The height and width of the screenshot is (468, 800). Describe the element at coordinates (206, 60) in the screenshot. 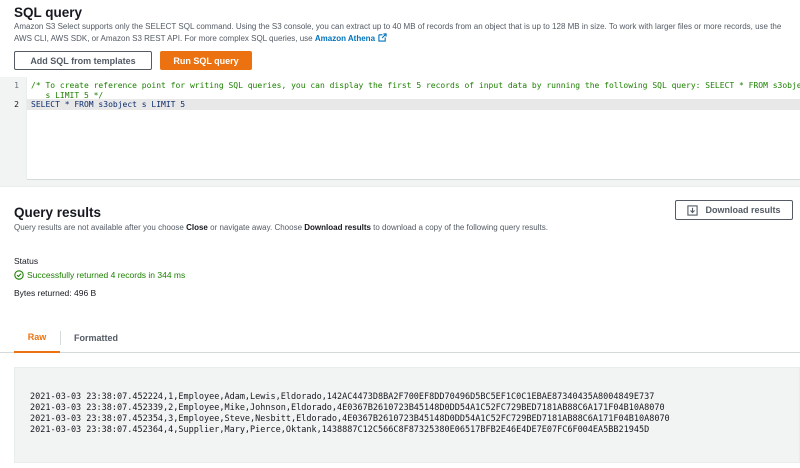

I see `run-sql-query-button: Run SQL query` at that location.